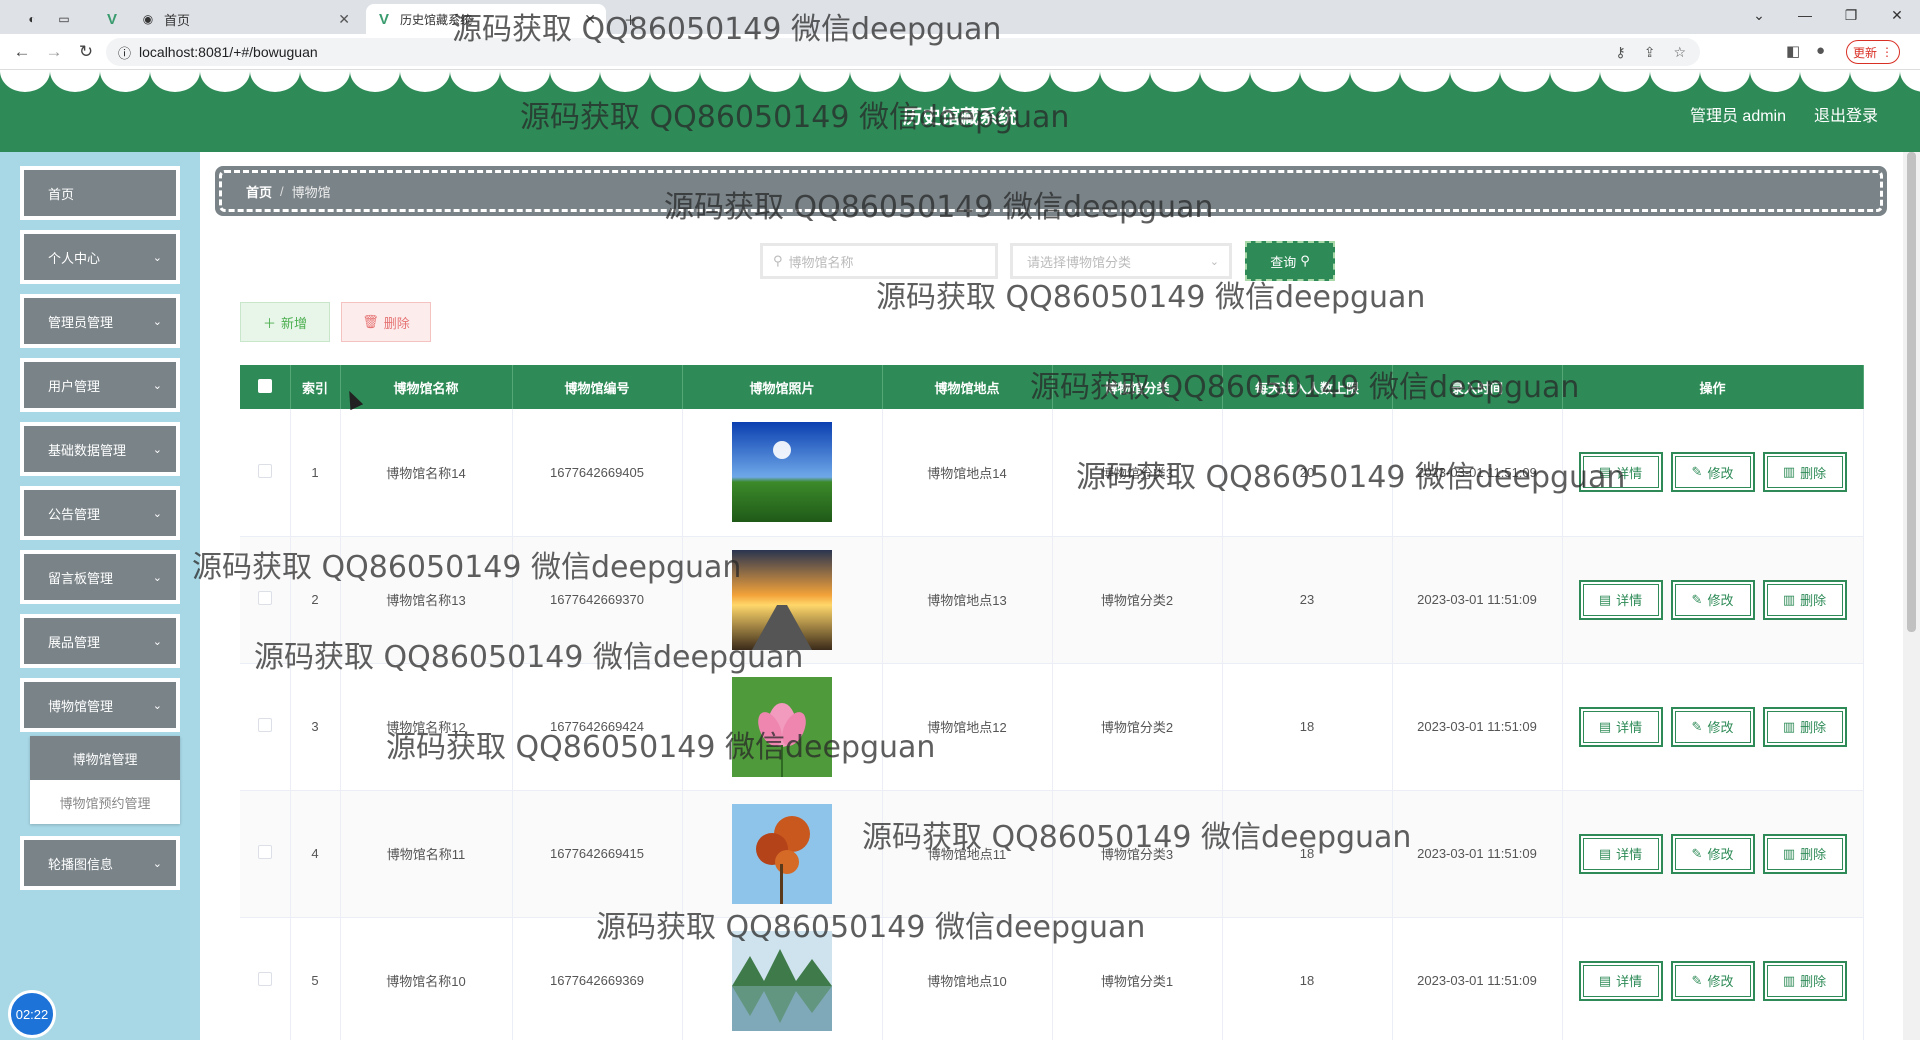 Image resolution: width=1920 pixels, height=1040 pixels. What do you see at coordinates (1897, 15) in the screenshot?
I see `close-window-button: ✕` at bounding box center [1897, 15].